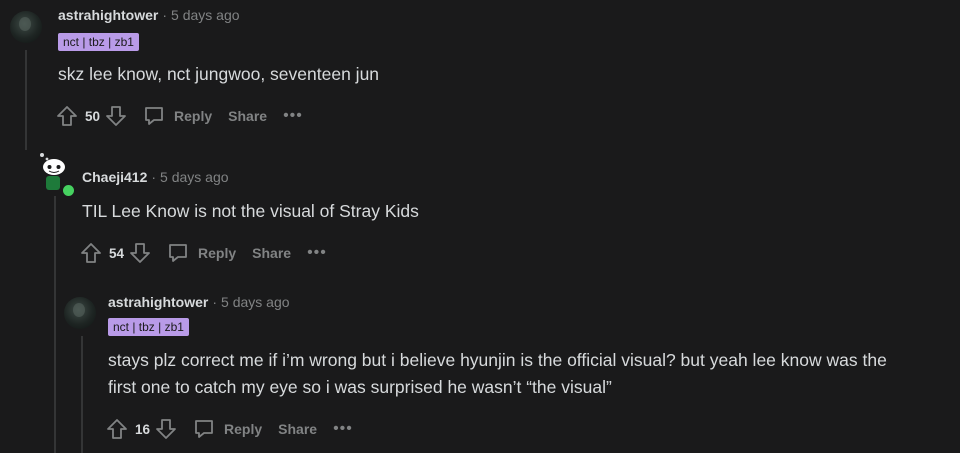  I want to click on vote-count: 16, so click(143, 429).